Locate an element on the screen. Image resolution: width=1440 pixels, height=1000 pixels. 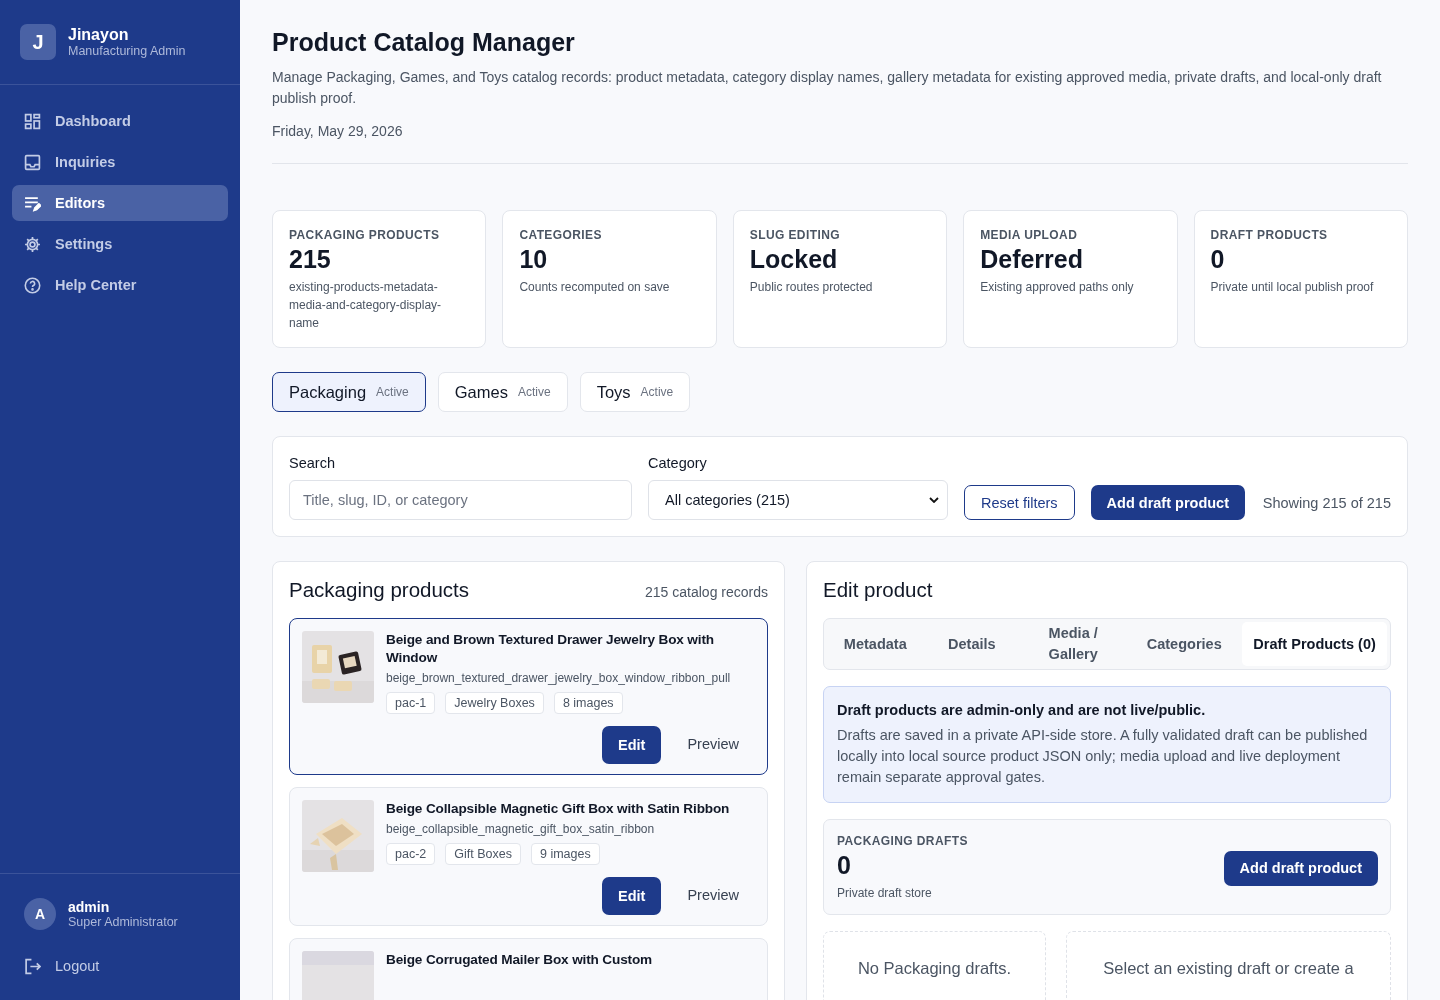
stat-note: Public routes protected is located at coordinates (811, 287).